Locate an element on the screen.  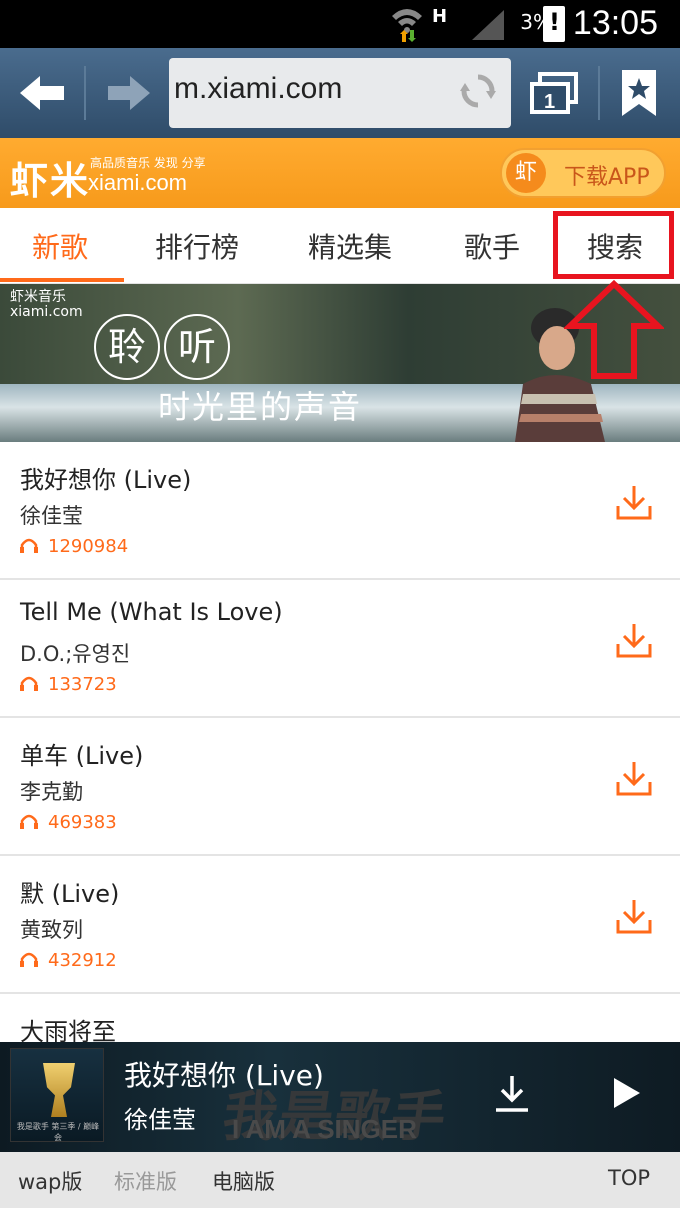
play-count-value: 133723 is located at coordinates (82, 684).